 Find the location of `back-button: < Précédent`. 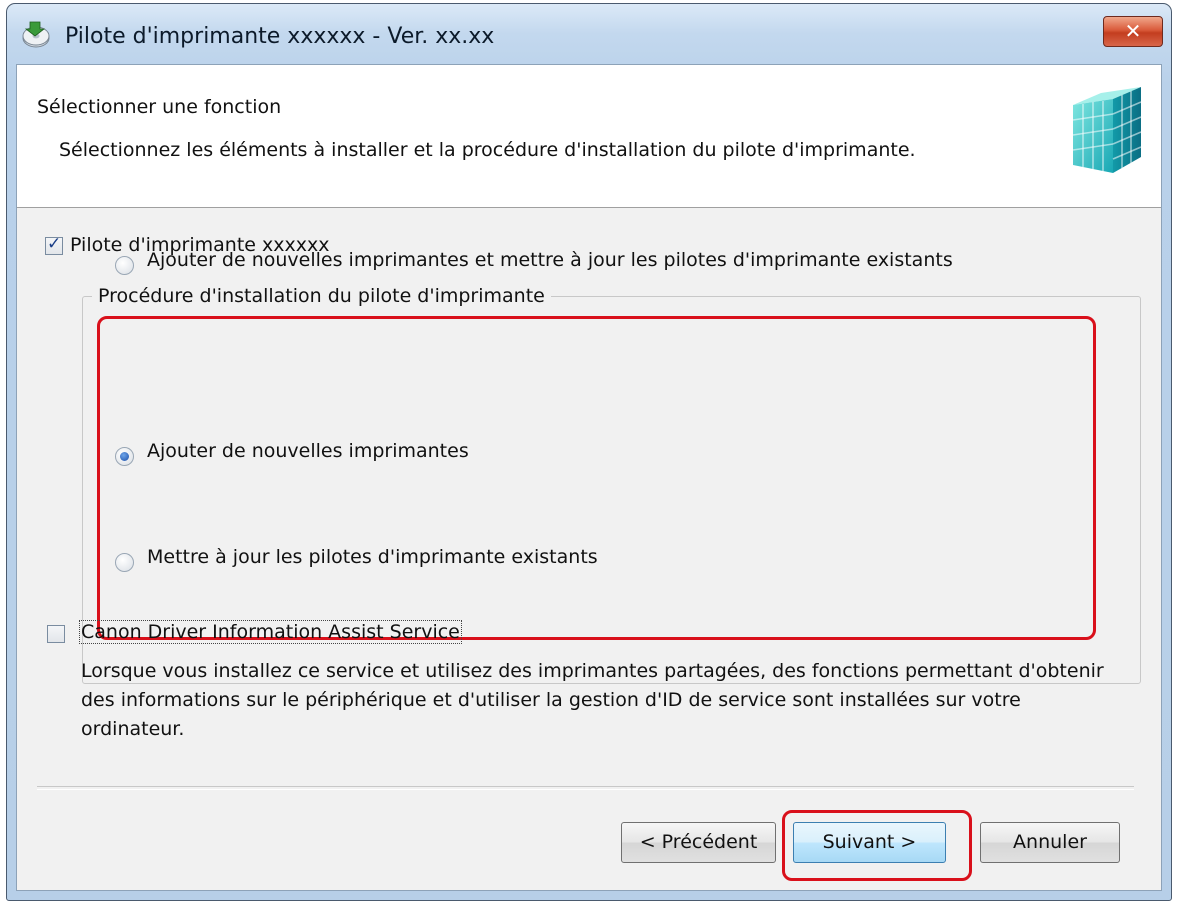

back-button: < Précédent is located at coordinates (698, 842).